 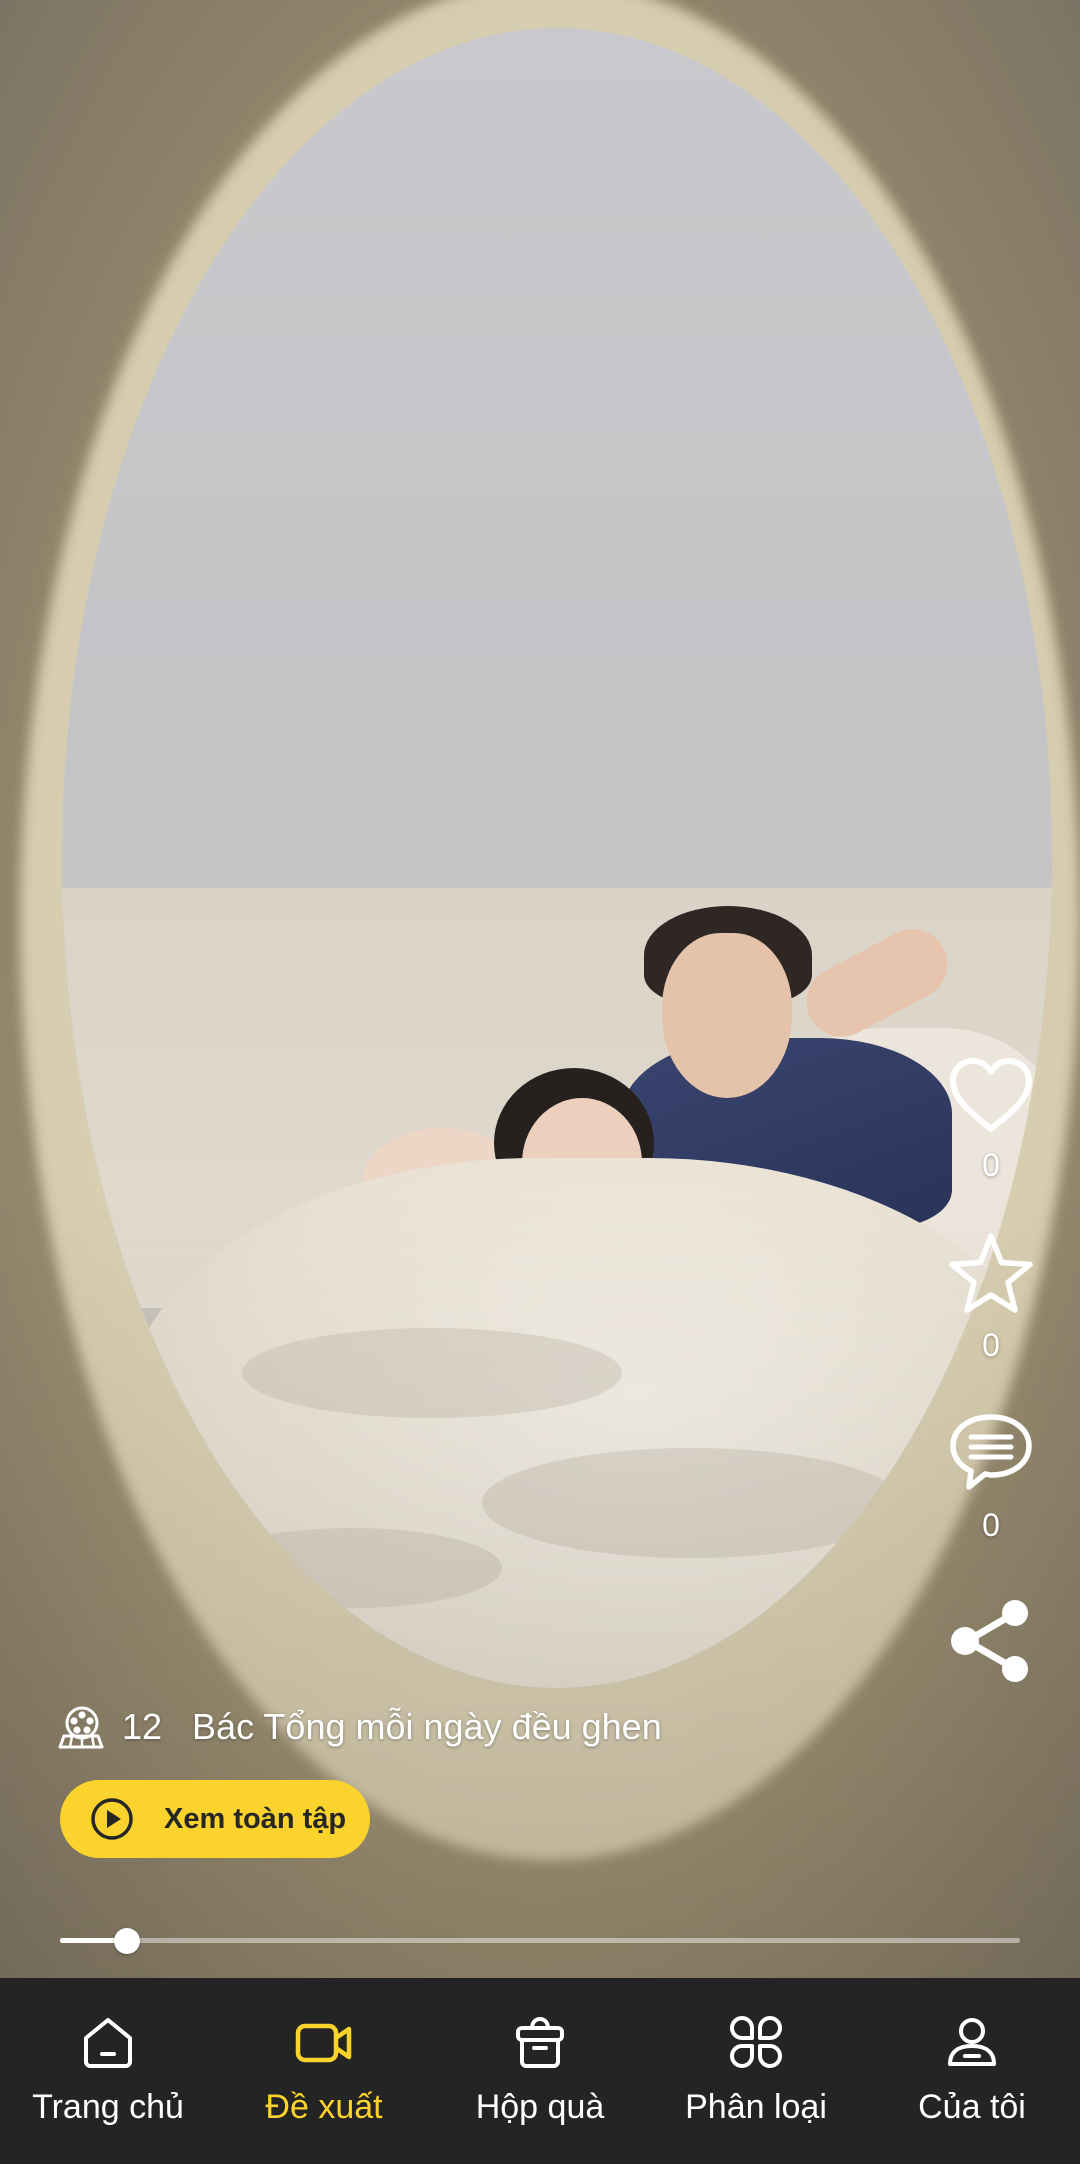 What do you see at coordinates (756, 2042) in the screenshot?
I see `category-grid-icon` at bounding box center [756, 2042].